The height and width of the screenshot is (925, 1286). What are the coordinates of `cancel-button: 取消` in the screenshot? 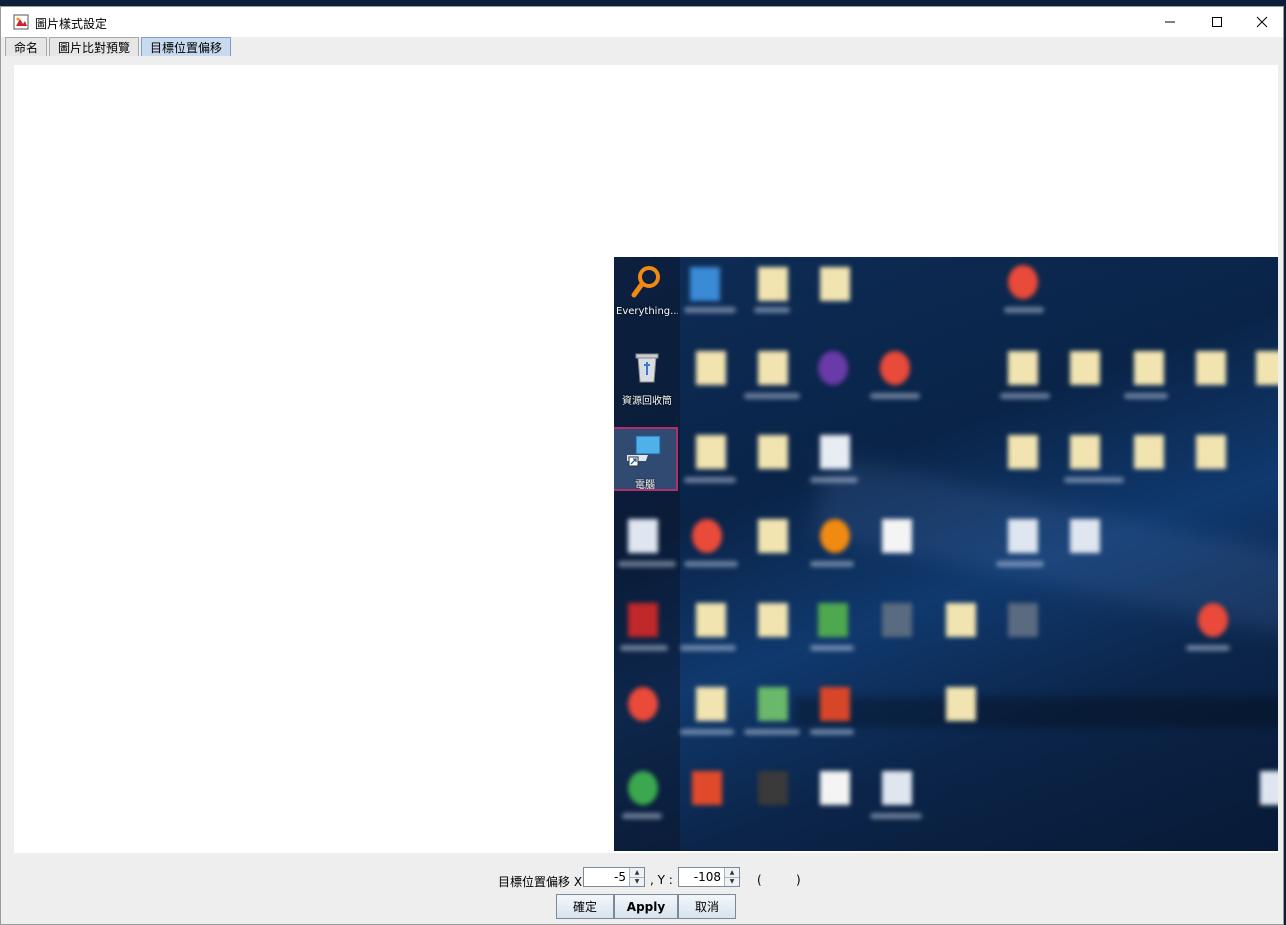 It's located at (707, 906).